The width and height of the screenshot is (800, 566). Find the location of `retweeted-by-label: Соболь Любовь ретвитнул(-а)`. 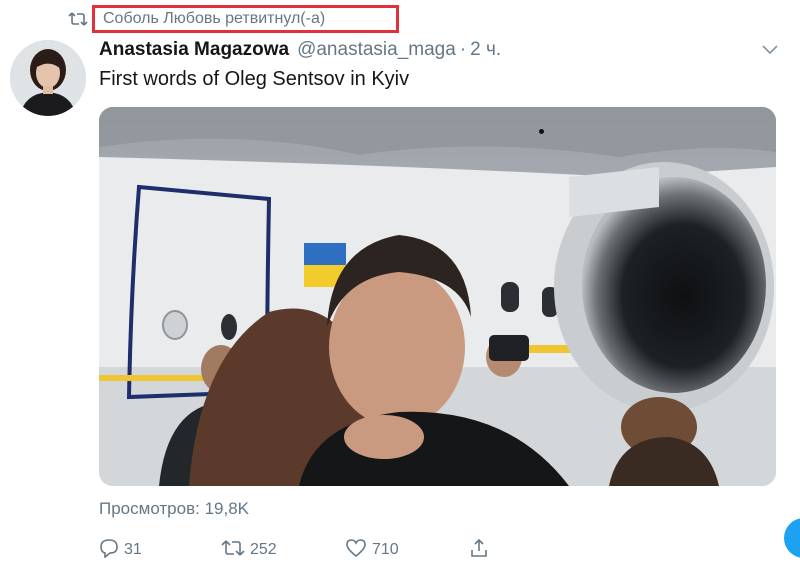

retweeted-by-label: Соболь Любовь ретвитнул(-а) is located at coordinates (245, 19).